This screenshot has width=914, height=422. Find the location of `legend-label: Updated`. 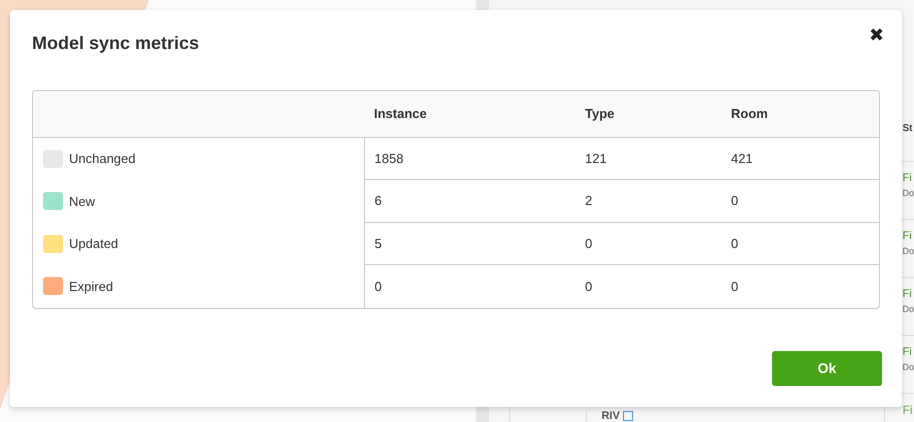

legend-label: Updated is located at coordinates (93, 244).